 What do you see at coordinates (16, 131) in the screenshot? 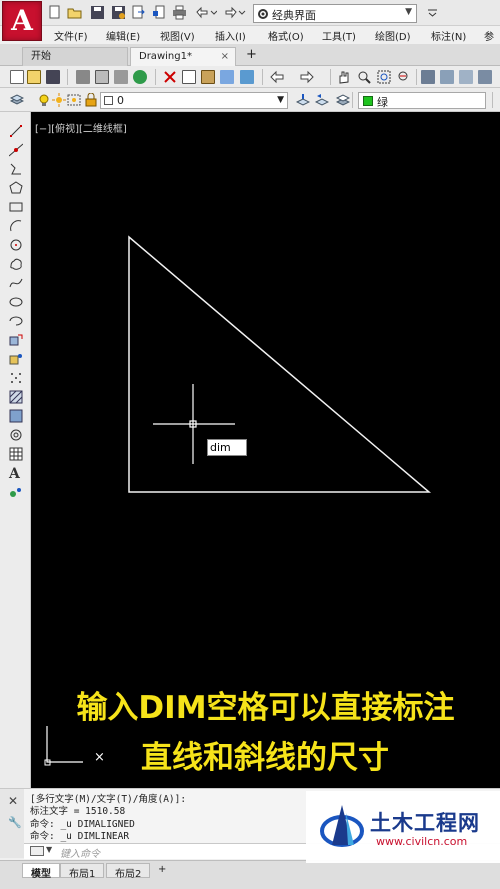
I see `line-icon` at bounding box center [16, 131].